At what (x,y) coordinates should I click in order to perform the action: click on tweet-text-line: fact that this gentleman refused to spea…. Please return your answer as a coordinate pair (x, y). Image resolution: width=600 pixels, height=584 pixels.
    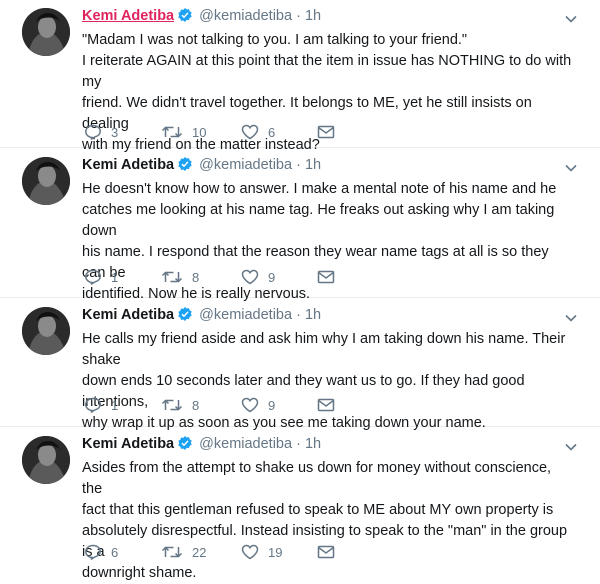
    Looking at the image, I should click on (318, 510).